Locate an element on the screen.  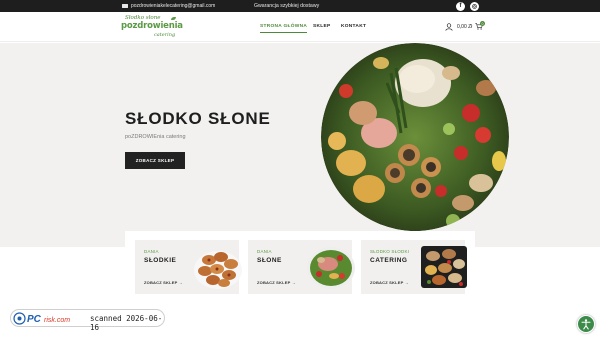
cart-total: 0,00 Zł is located at coordinates (464, 27).